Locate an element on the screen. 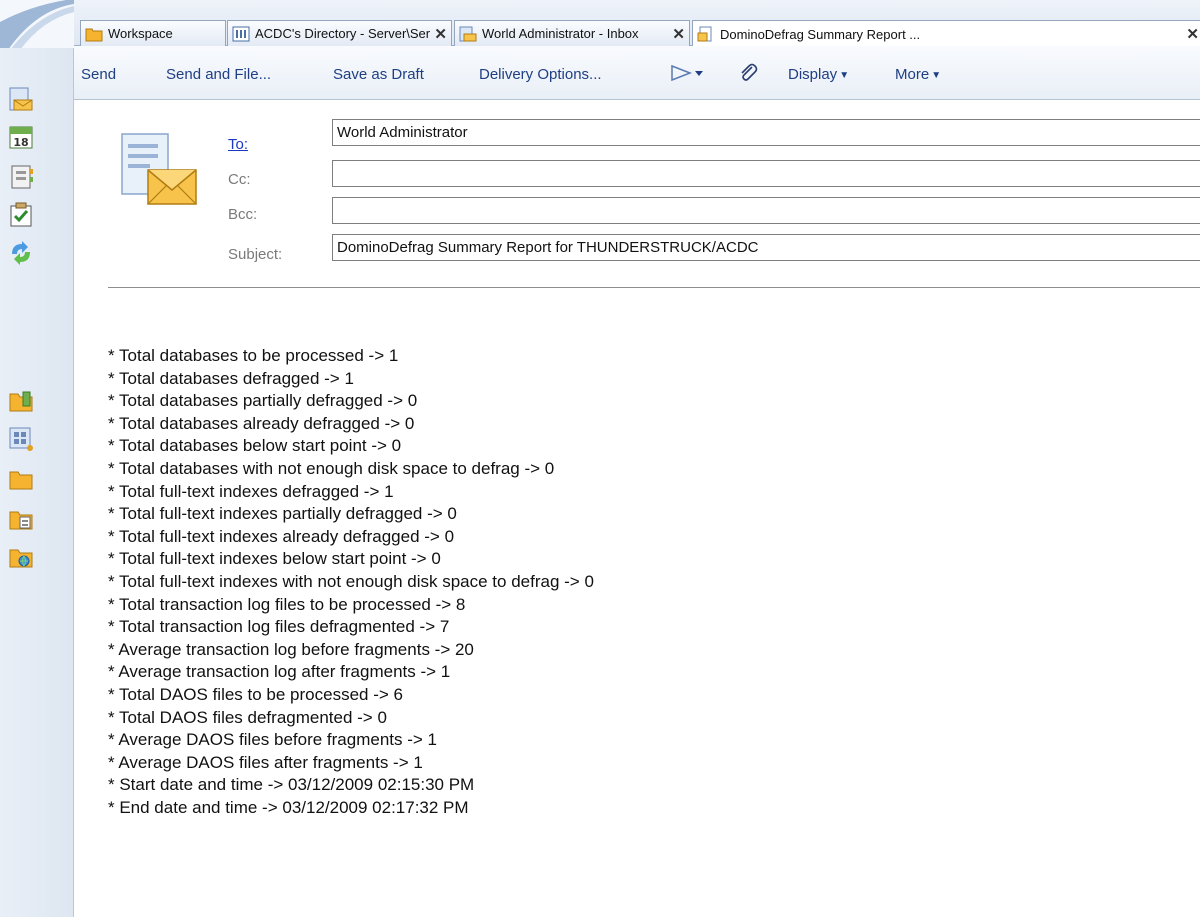 Image resolution: width=1200 pixels, height=917 pixels. window-corner-decoration is located at coordinates (37, 25).